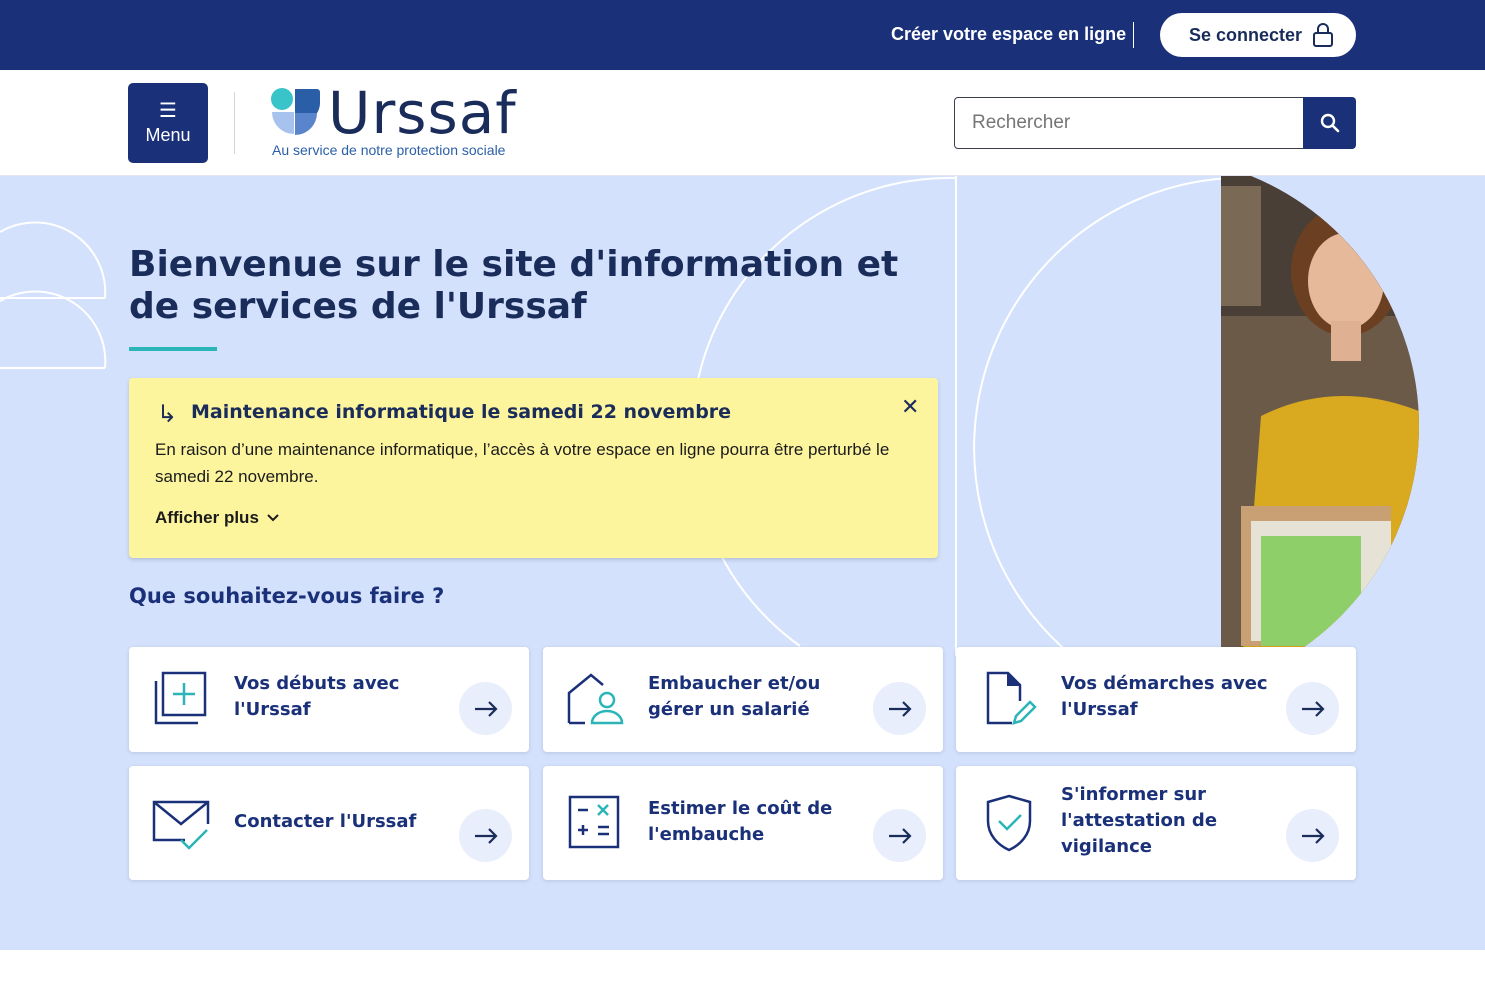  What do you see at coordinates (594, 822) in the screenshot?
I see `calculator-icon` at bounding box center [594, 822].